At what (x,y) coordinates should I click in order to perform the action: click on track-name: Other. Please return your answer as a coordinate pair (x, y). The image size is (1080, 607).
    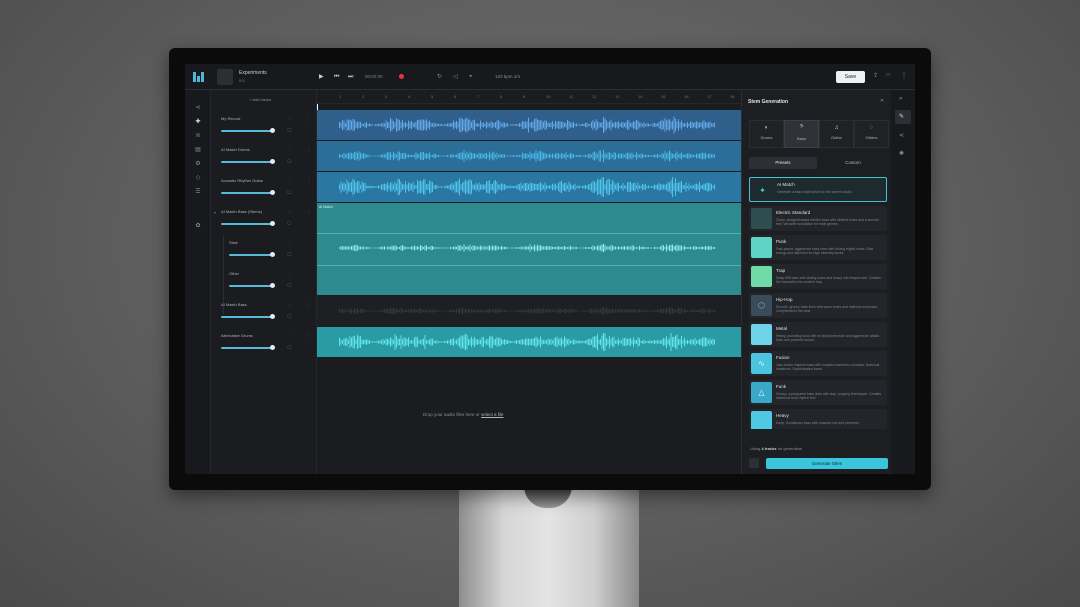
    Looking at the image, I should click on (234, 273).